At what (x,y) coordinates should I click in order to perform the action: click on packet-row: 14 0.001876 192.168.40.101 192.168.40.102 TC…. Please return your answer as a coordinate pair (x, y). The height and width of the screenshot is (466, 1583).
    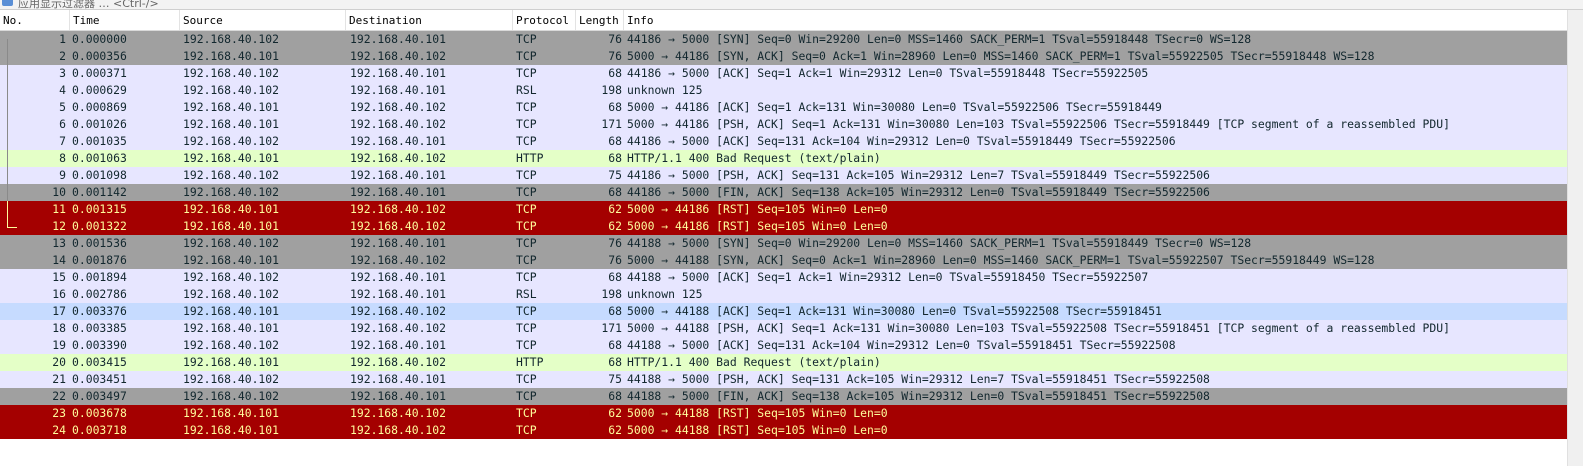
    Looking at the image, I should click on (784, 260).